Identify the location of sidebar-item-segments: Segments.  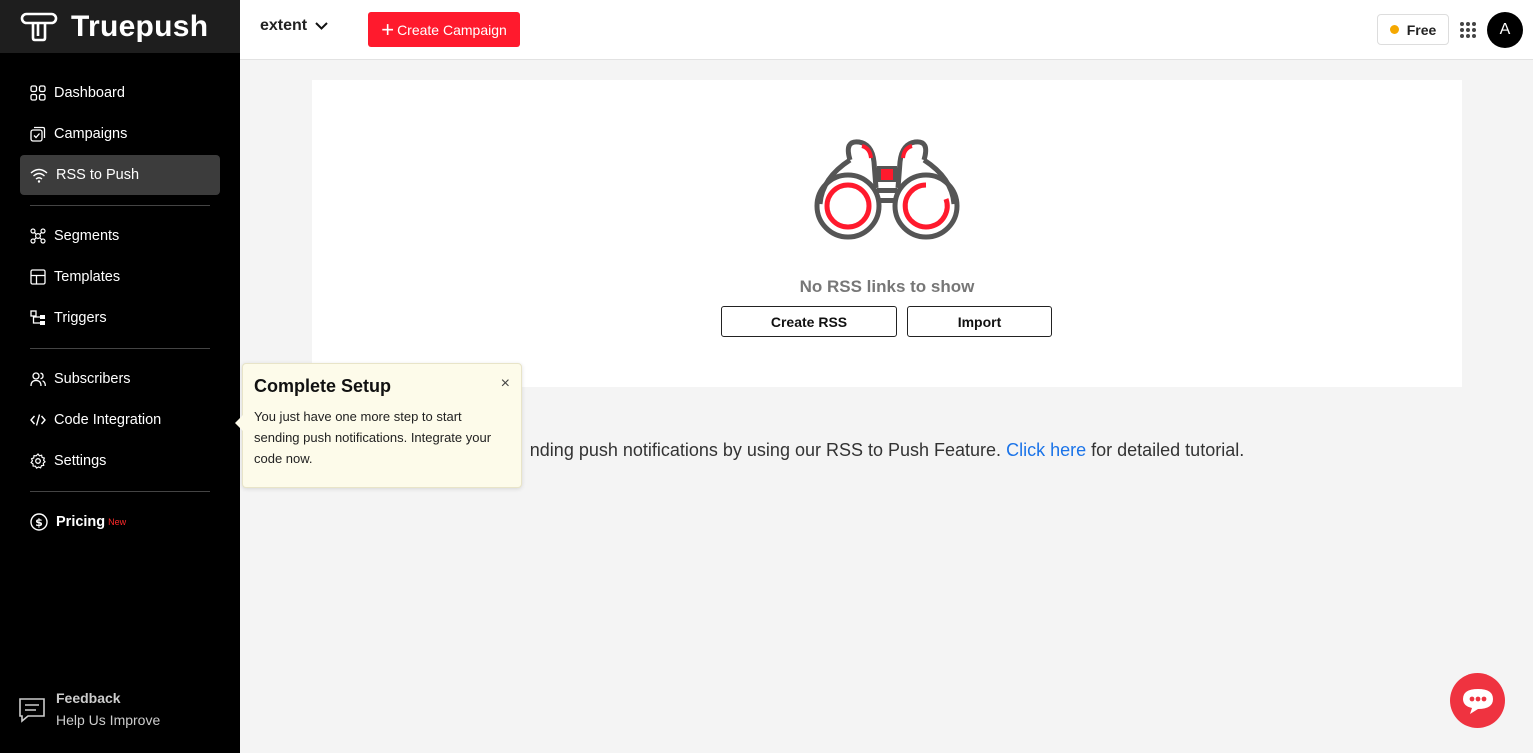
(120, 236).